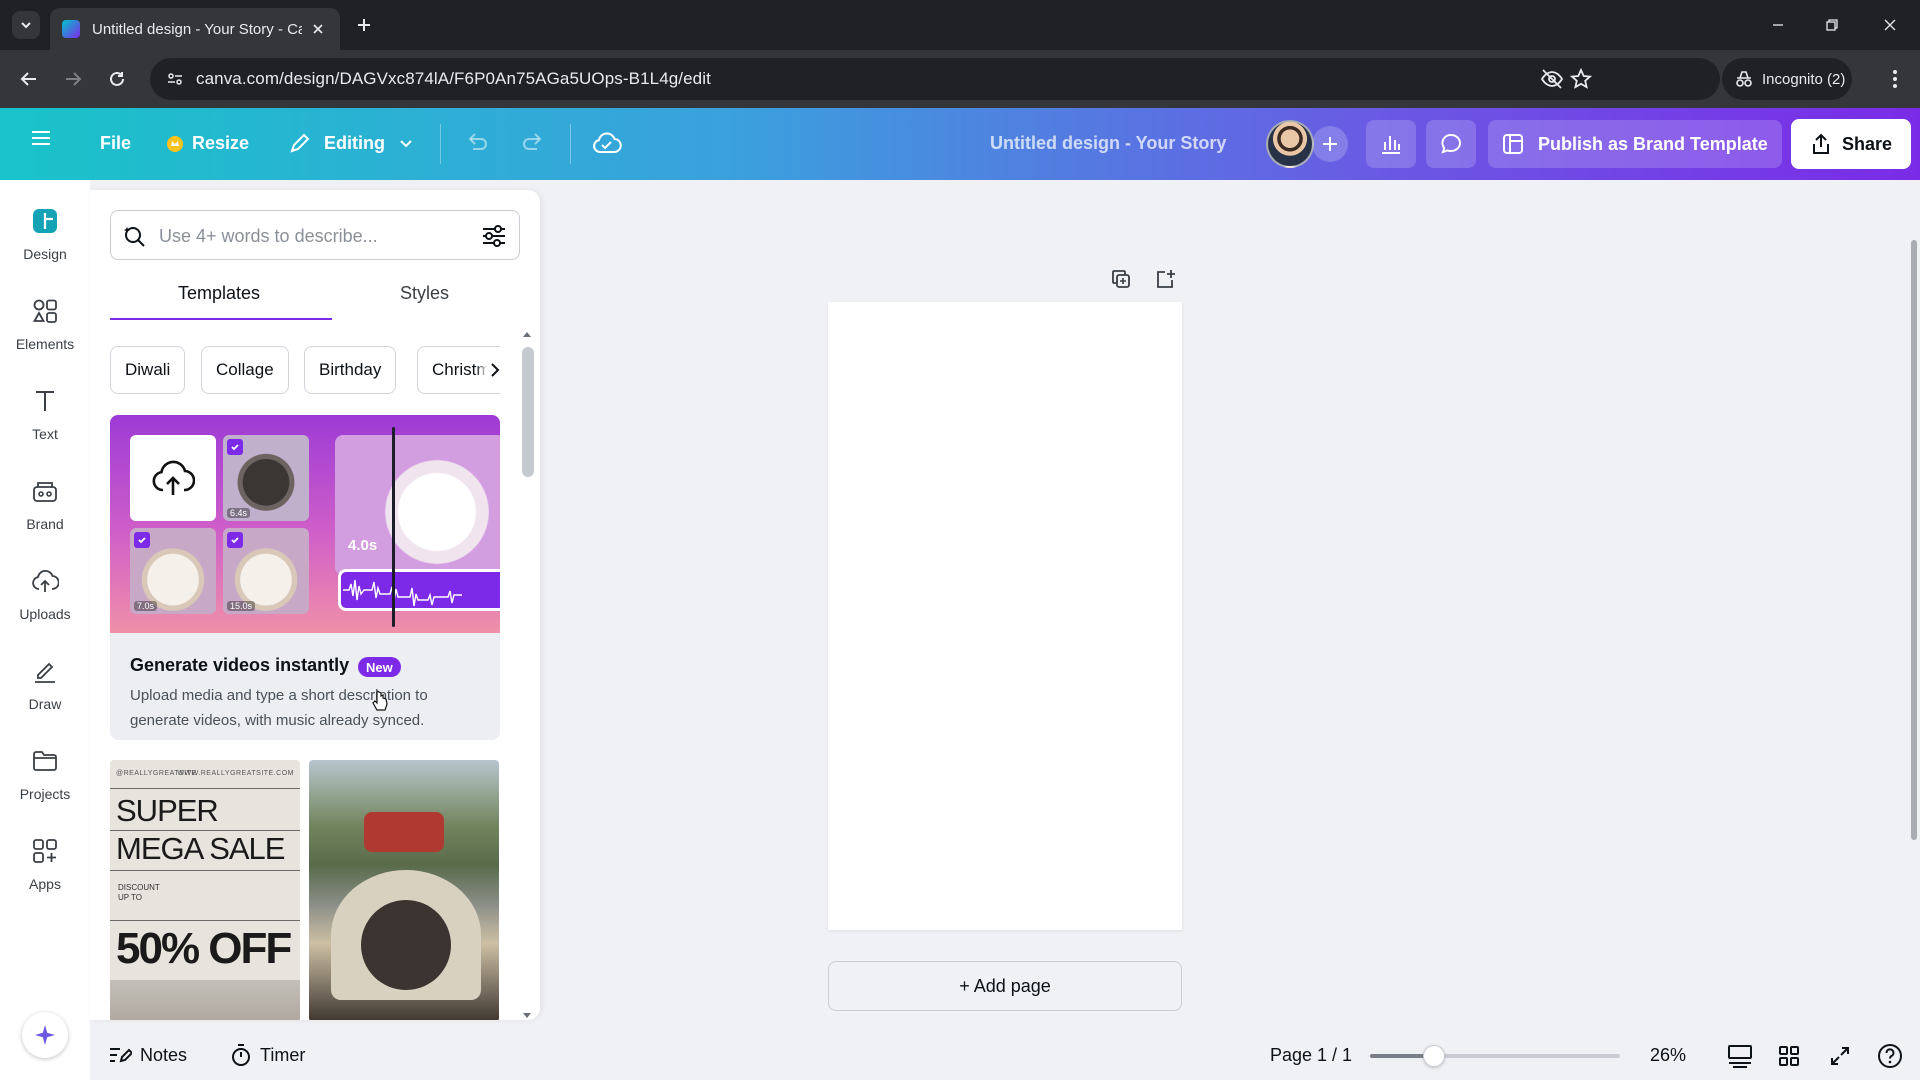  Describe the element at coordinates (419, 590) in the screenshot. I see `audio-waveform` at that location.